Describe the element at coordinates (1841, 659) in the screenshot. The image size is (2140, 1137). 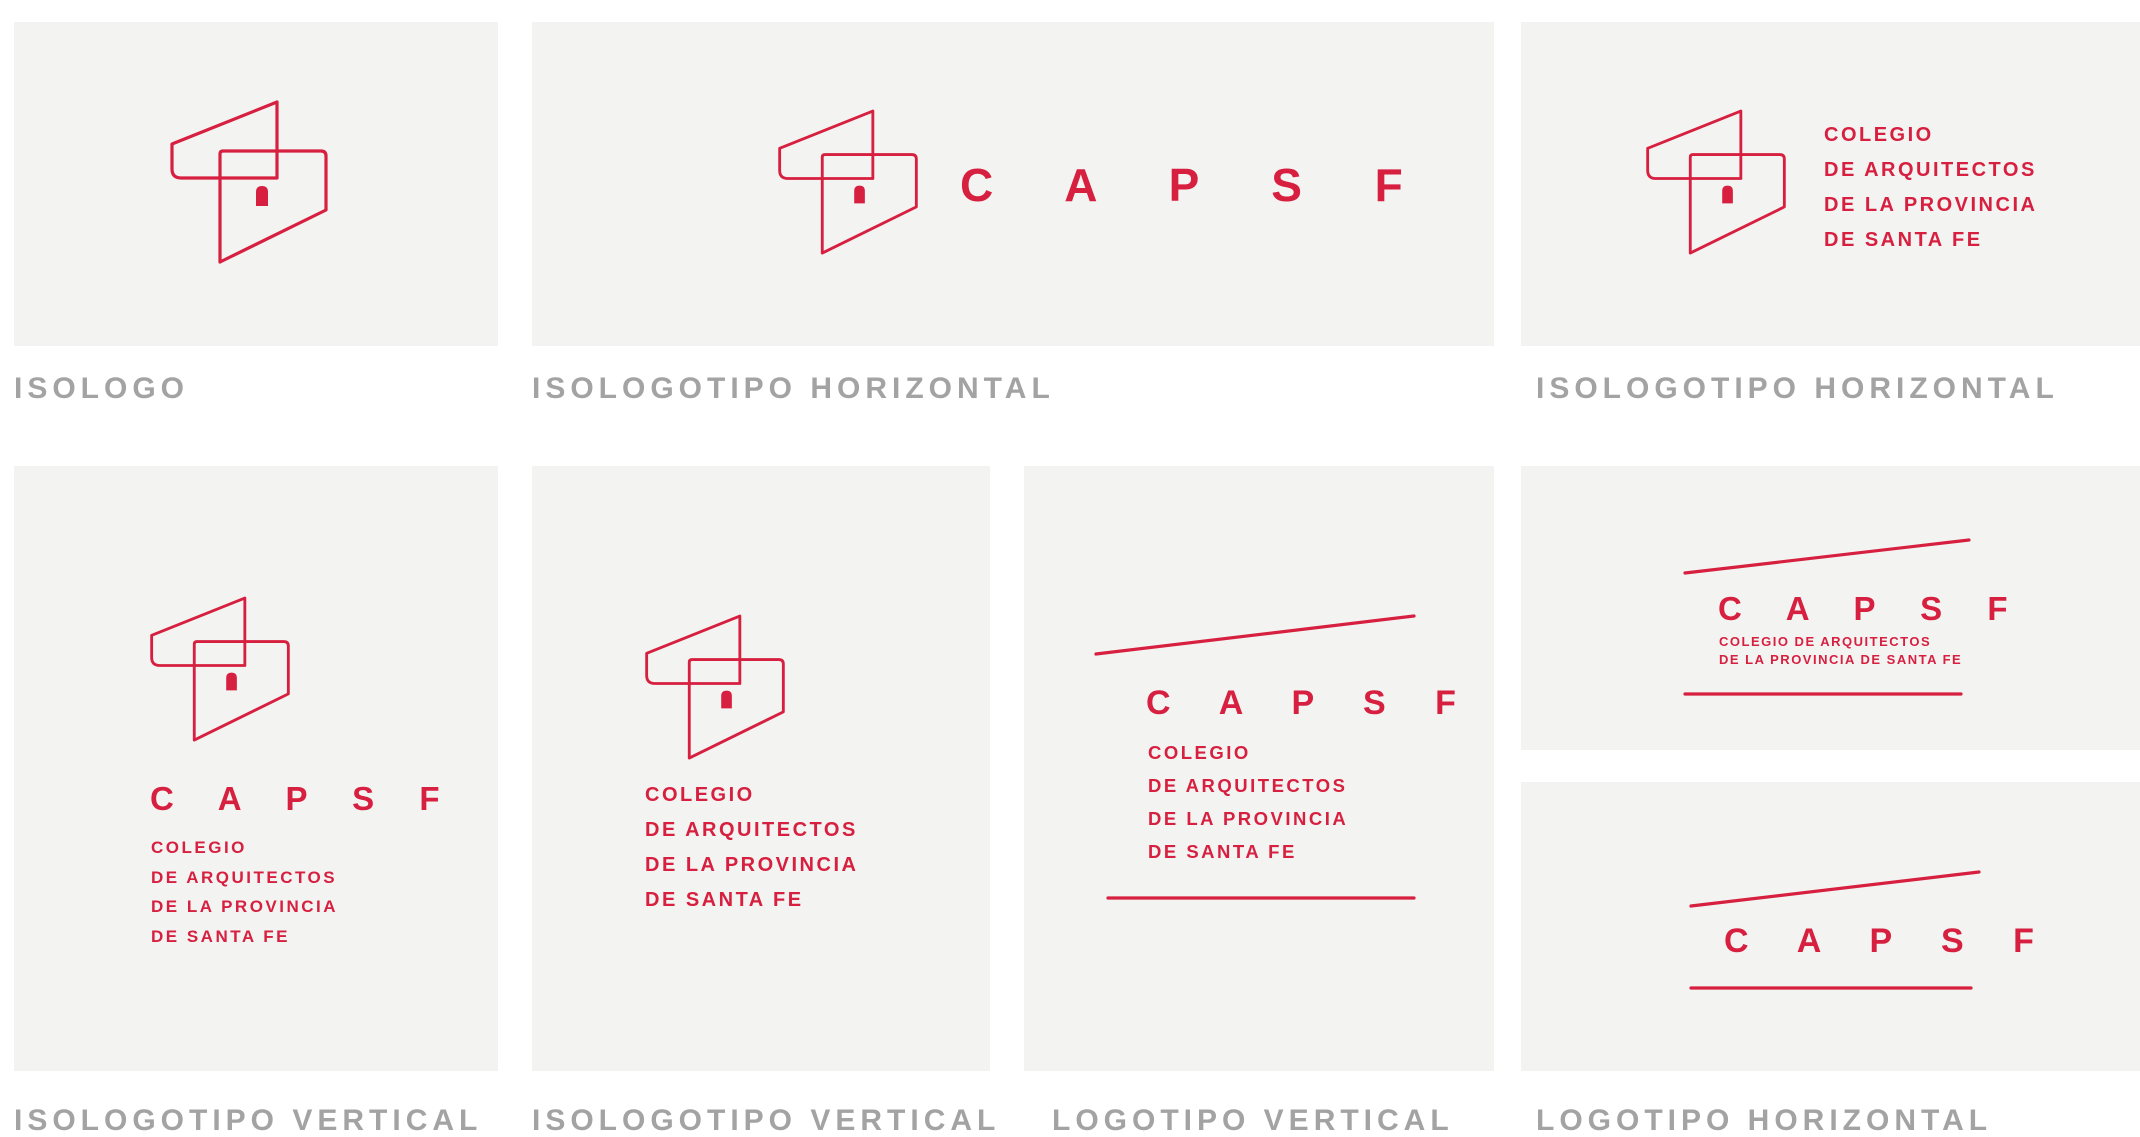
I see `fullname-line: DE LA PROVINCIA DE SANTA FE` at that location.